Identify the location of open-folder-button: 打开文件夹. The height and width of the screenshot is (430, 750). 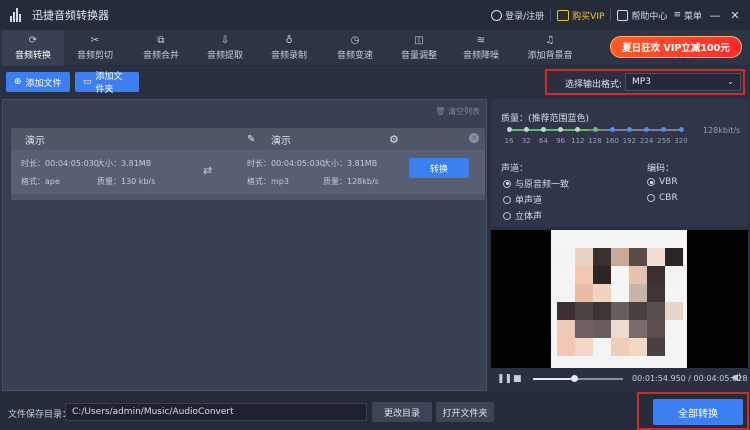
(465, 412).